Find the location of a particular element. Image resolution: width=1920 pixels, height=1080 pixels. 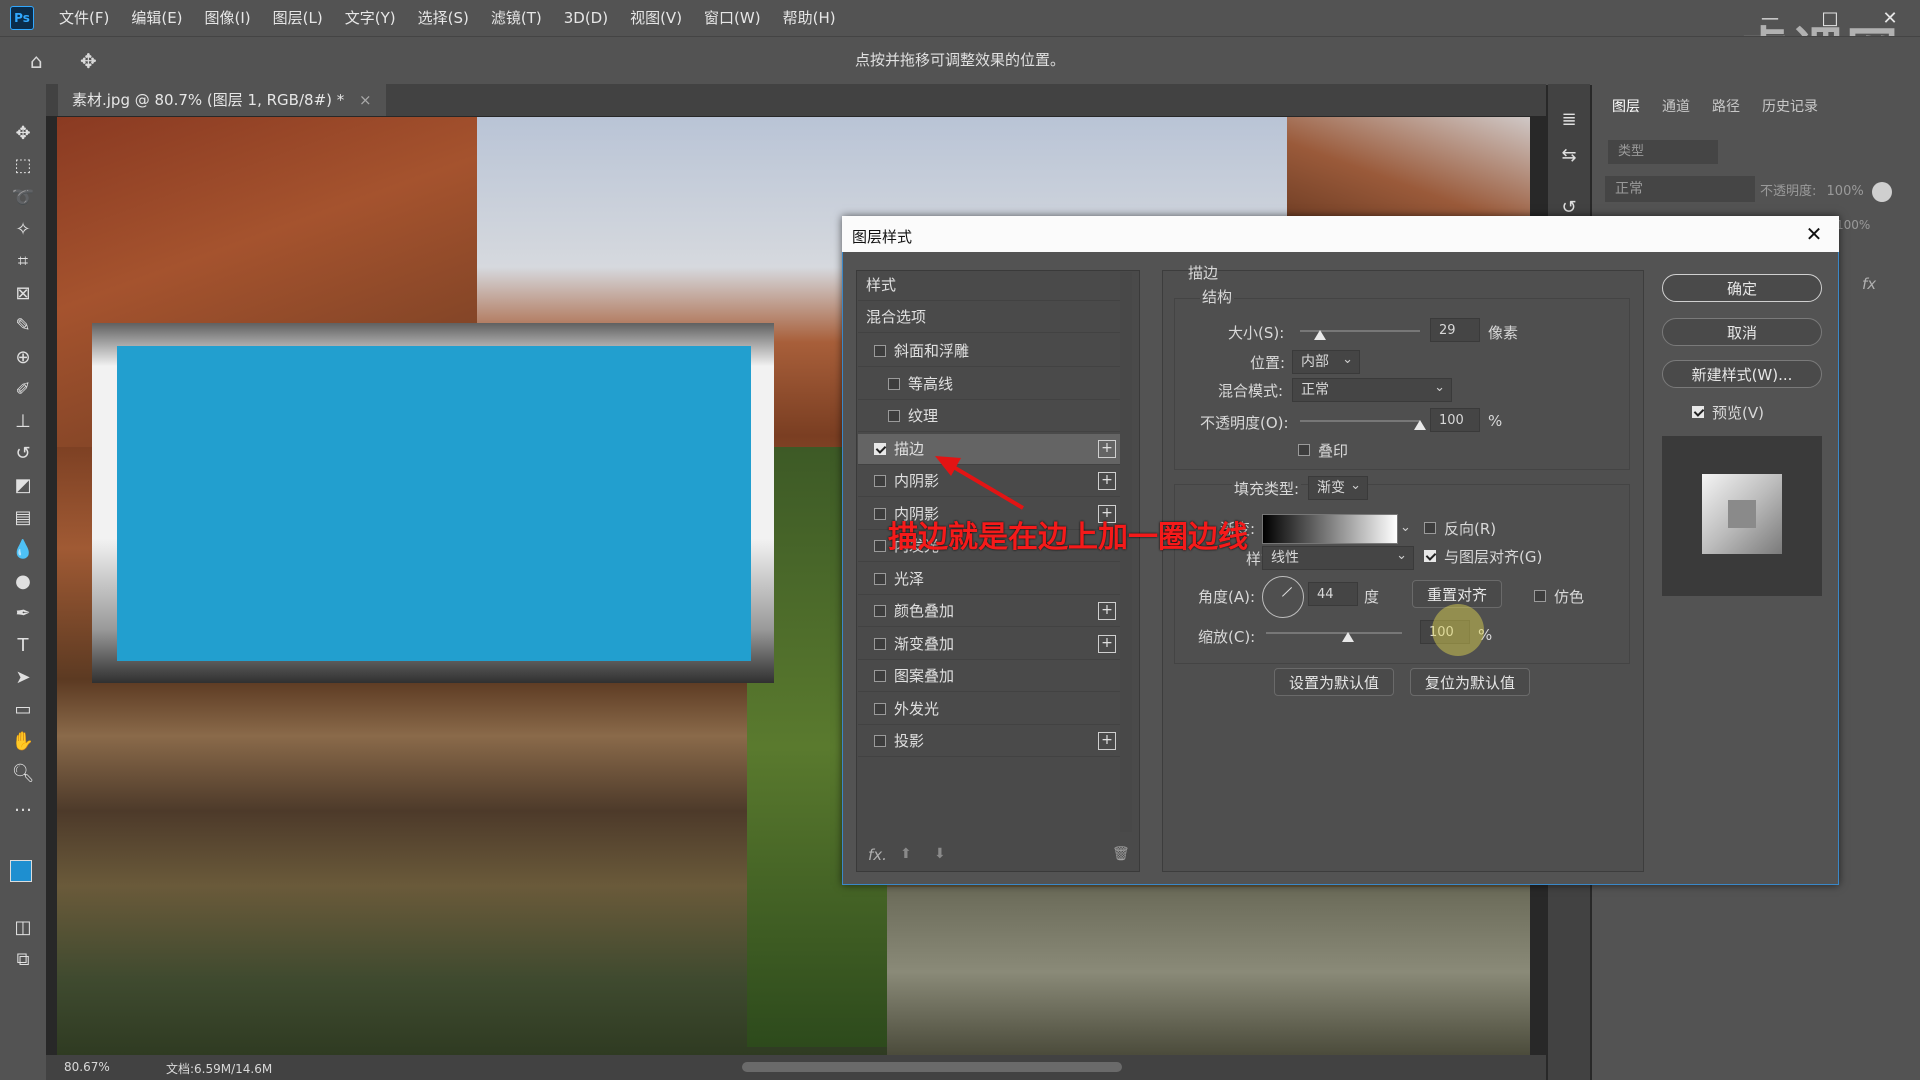

history-brush-icon: ↺ is located at coordinates (23, 453).